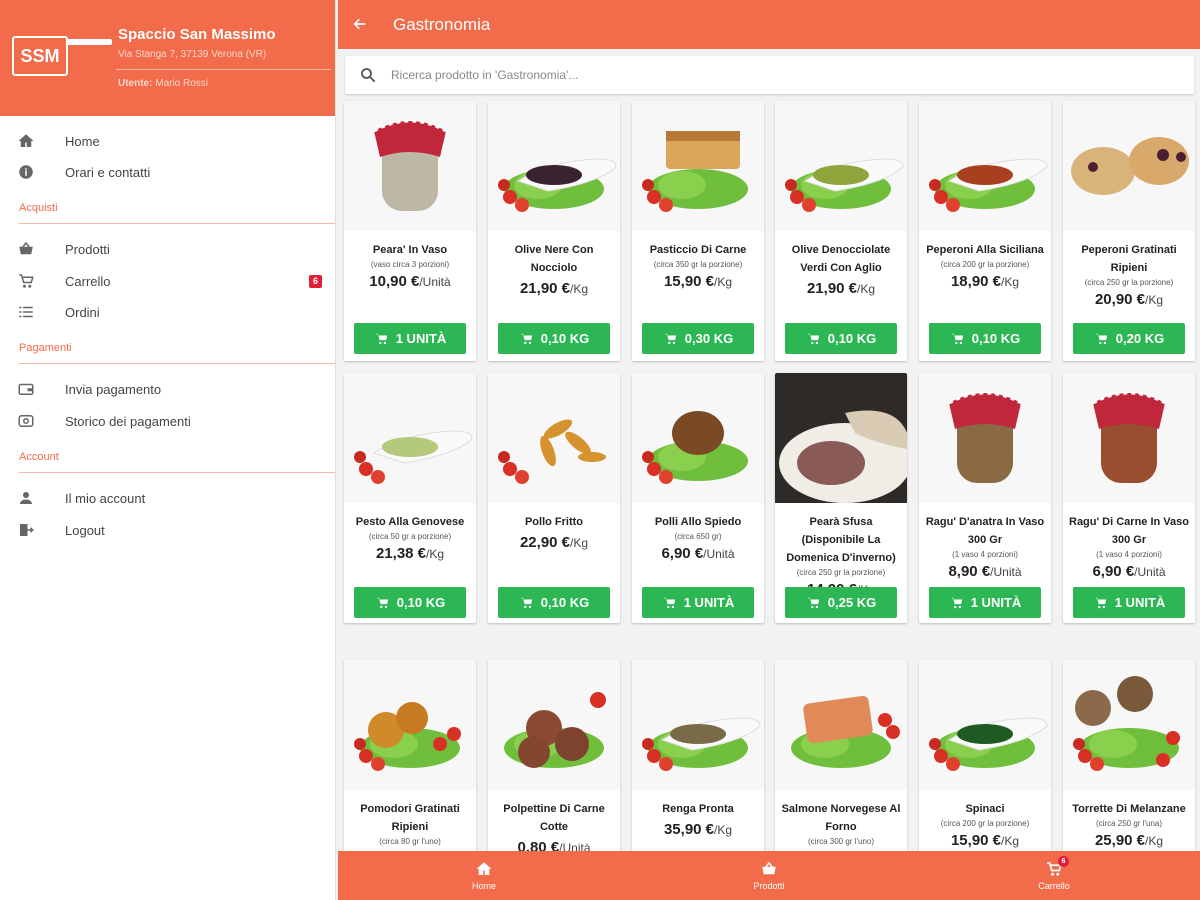 Image resolution: width=1200 pixels, height=900 pixels. Describe the element at coordinates (976, 840) in the screenshot. I see `price-value: 15,90 €` at that location.